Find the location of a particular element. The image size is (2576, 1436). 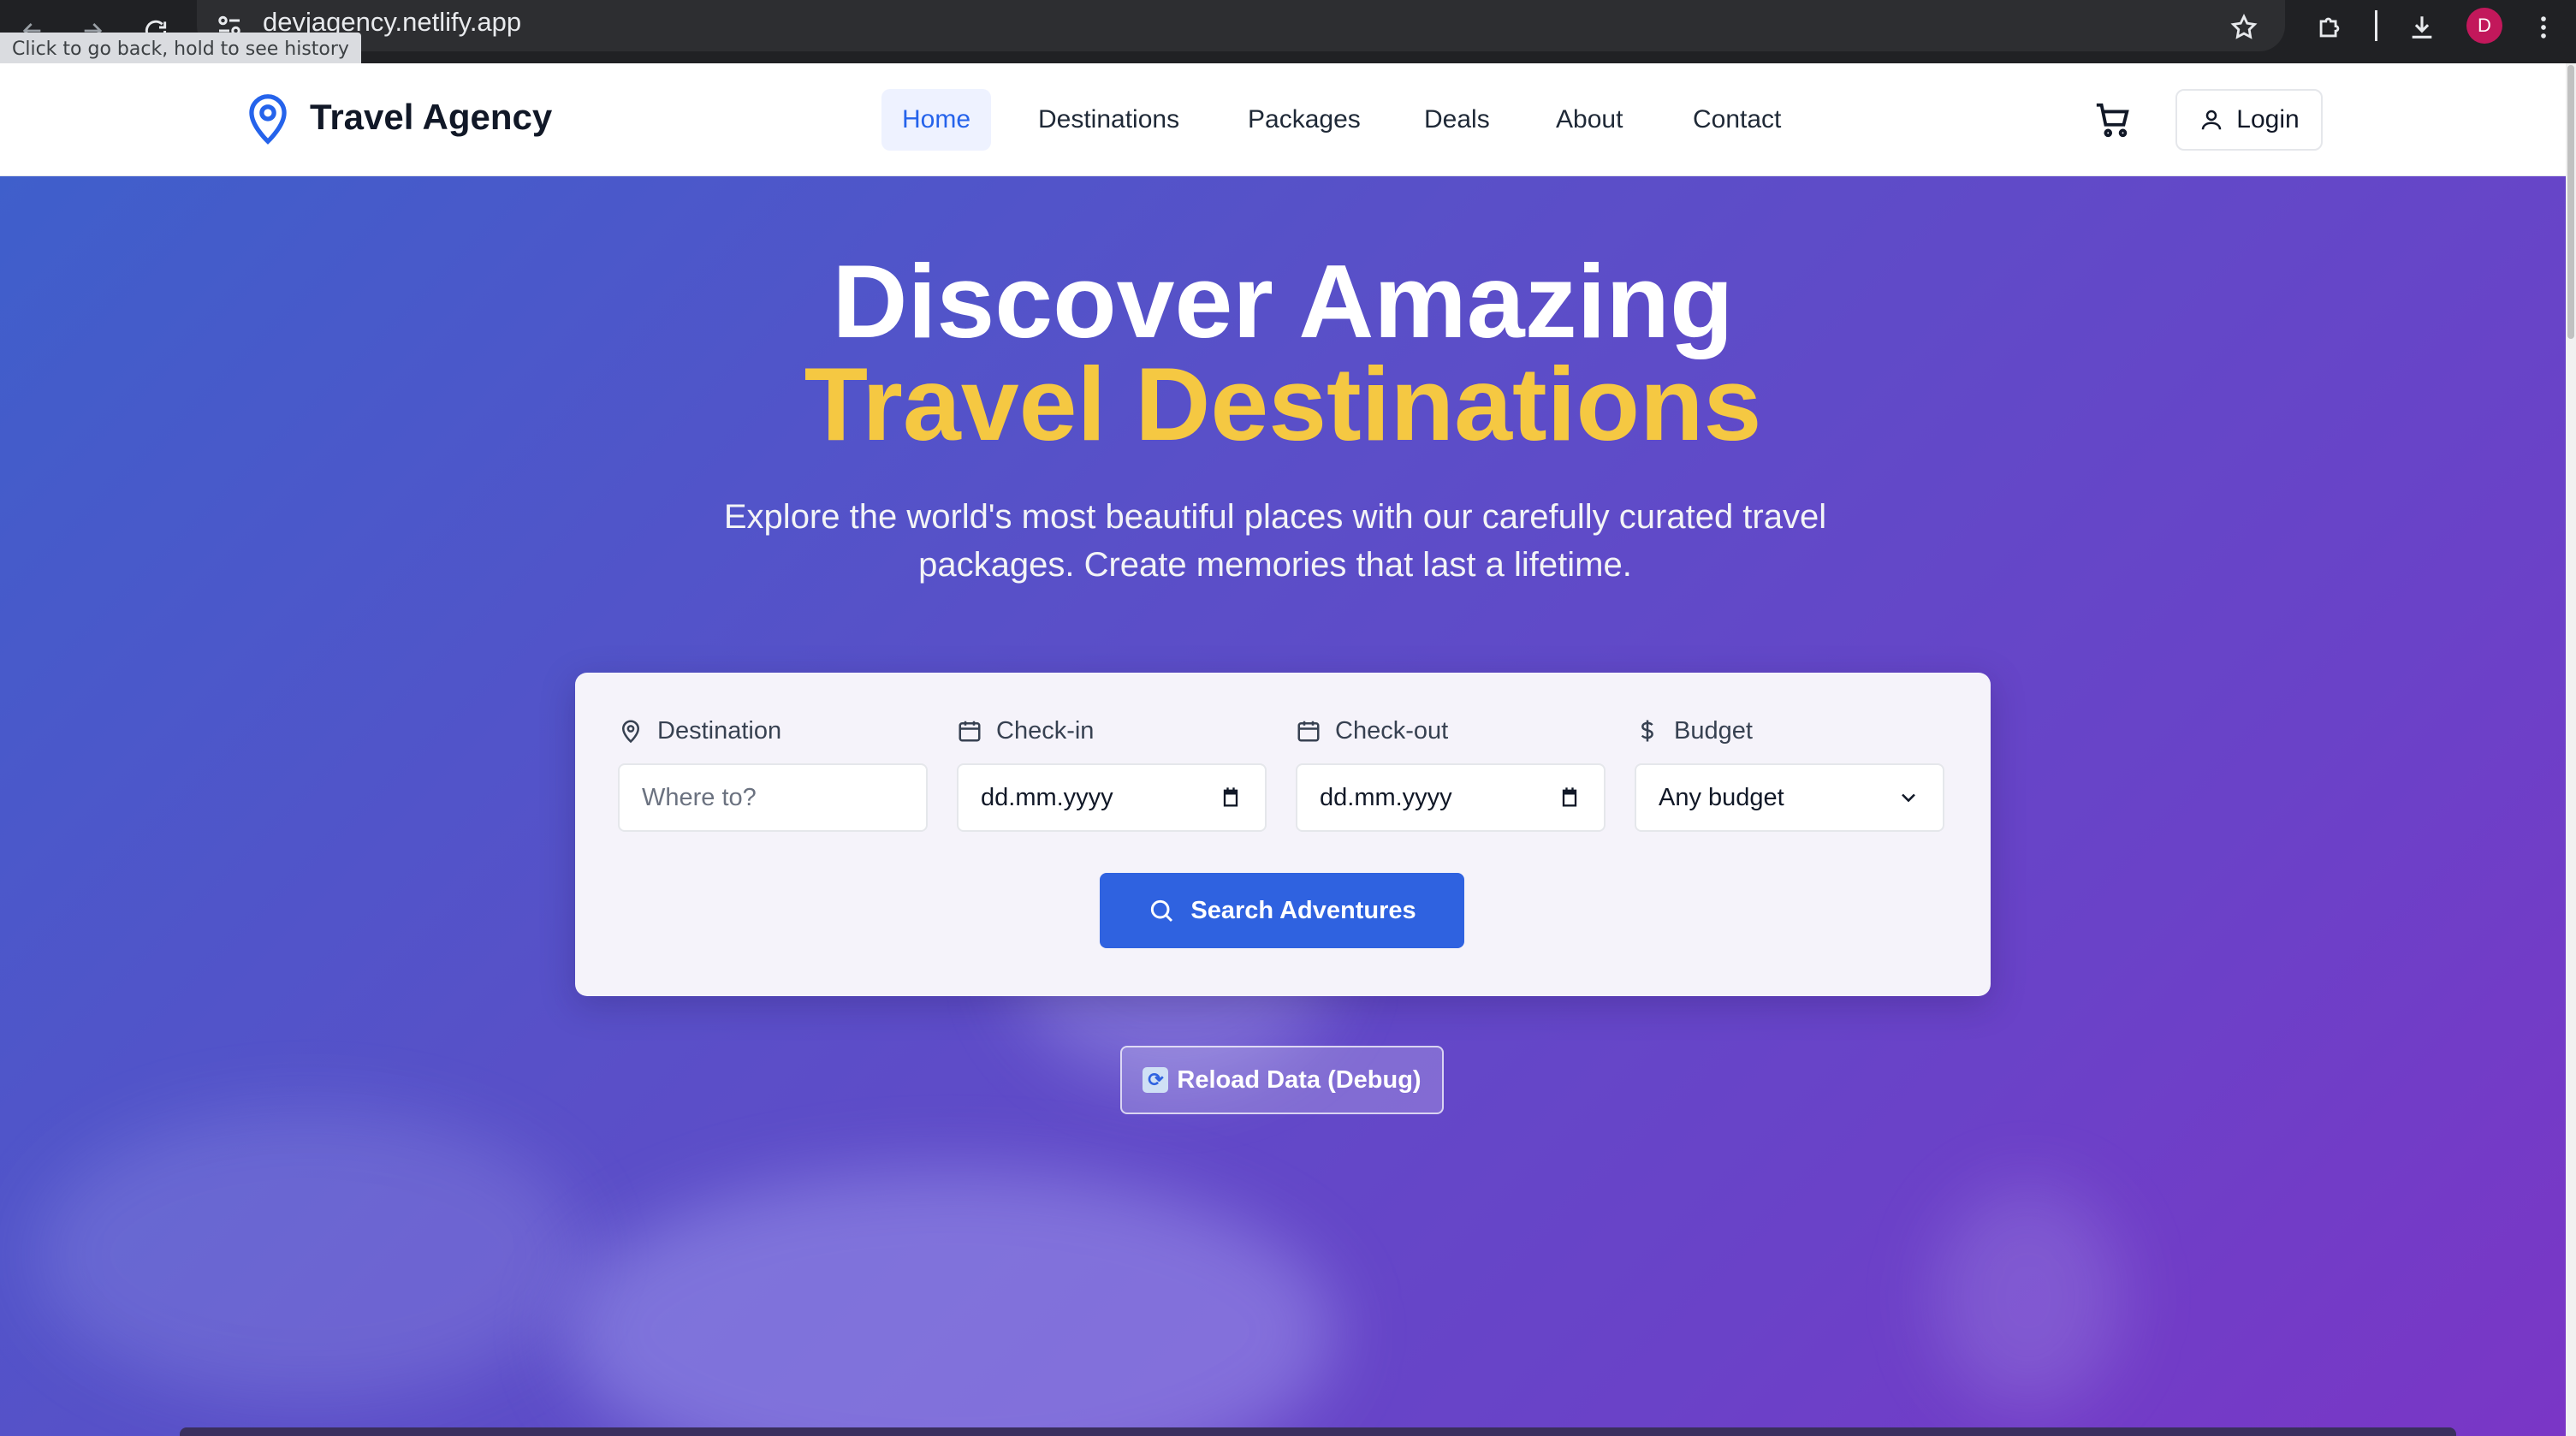

brand-name: Travel Agency is located at coordinates (431, 117).